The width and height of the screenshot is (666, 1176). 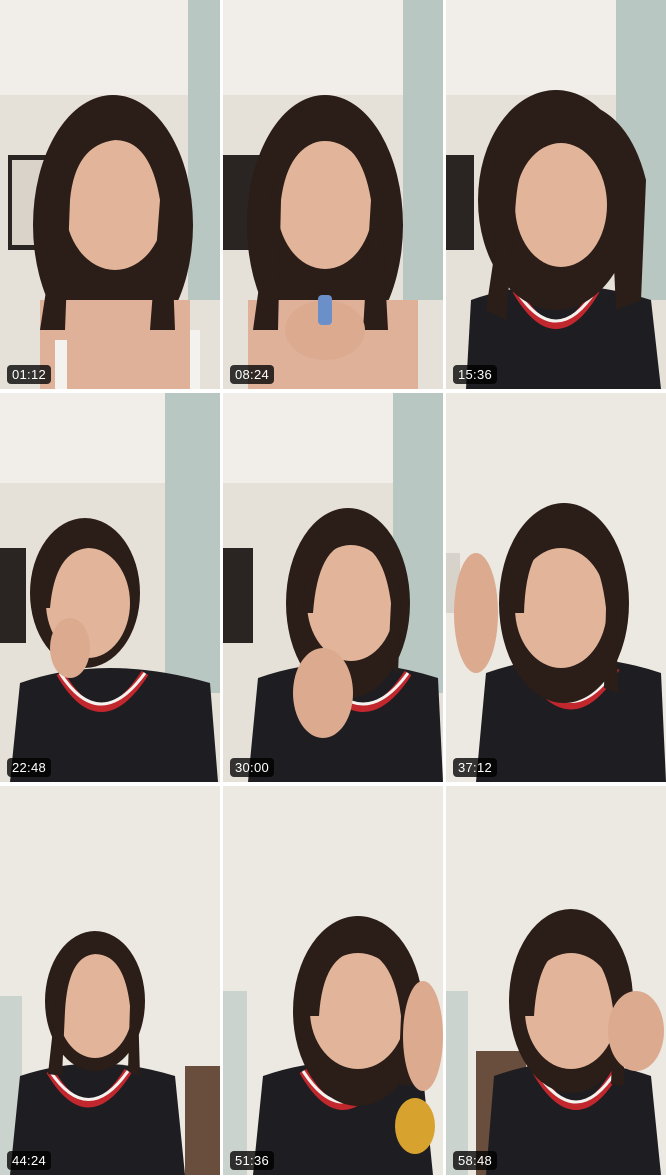 I want to click on timestamp-badge: 08:24, so click(x=252, y=374).